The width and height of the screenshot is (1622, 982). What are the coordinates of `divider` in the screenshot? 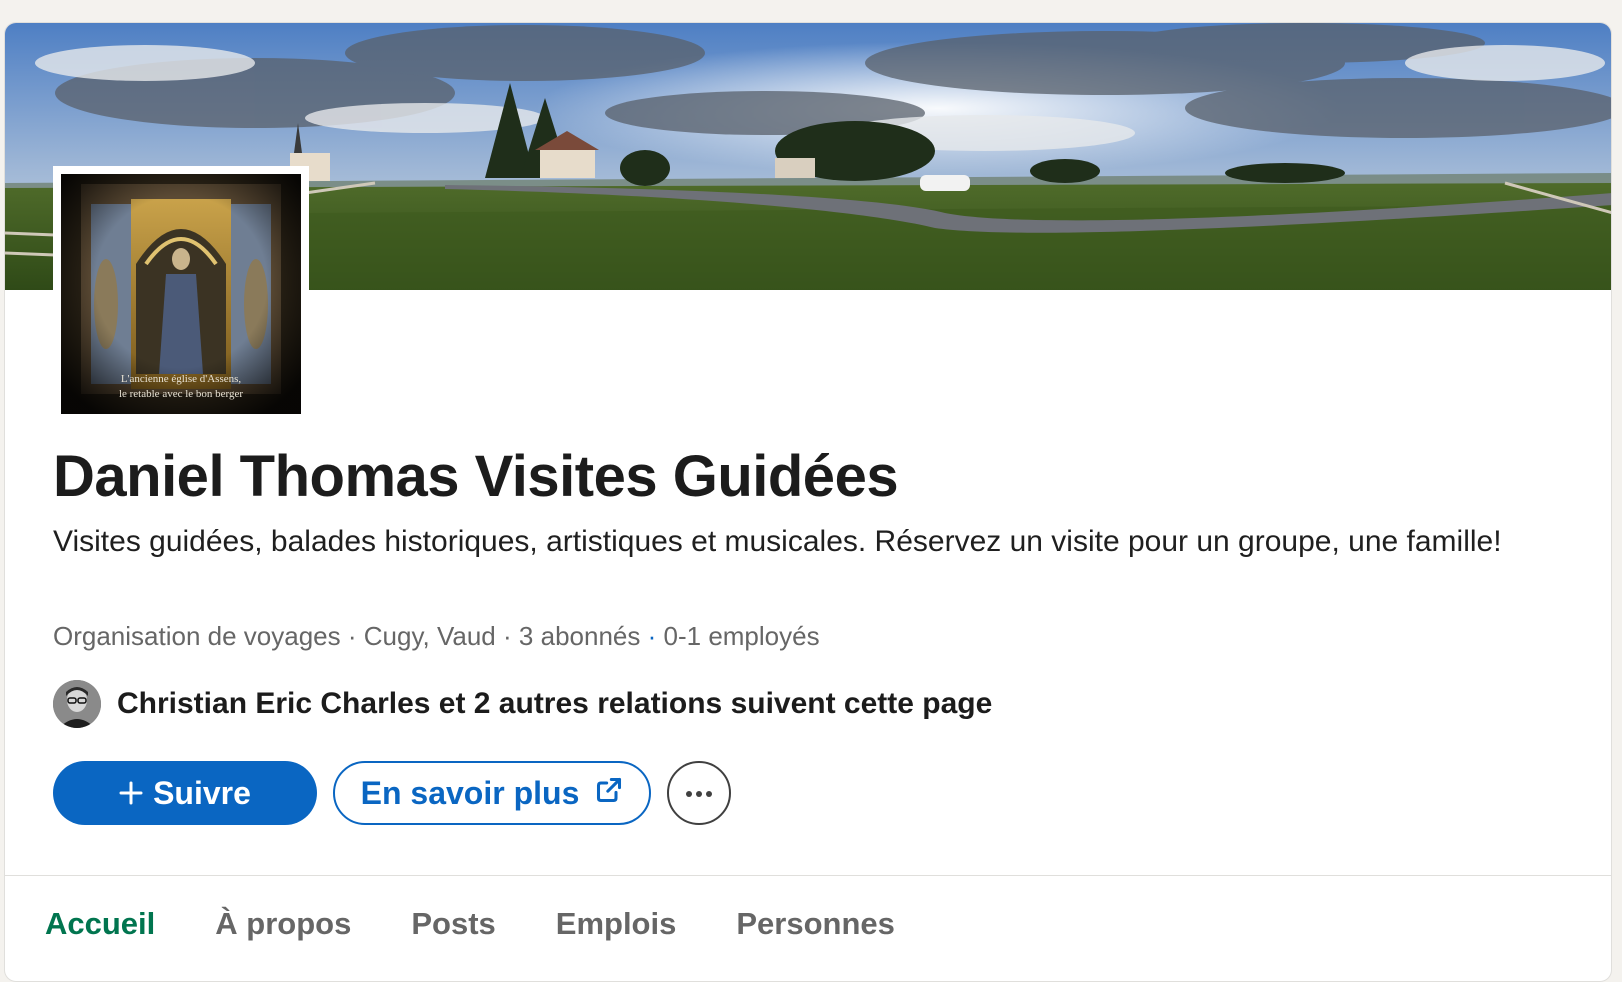 It's located at (808, 875).